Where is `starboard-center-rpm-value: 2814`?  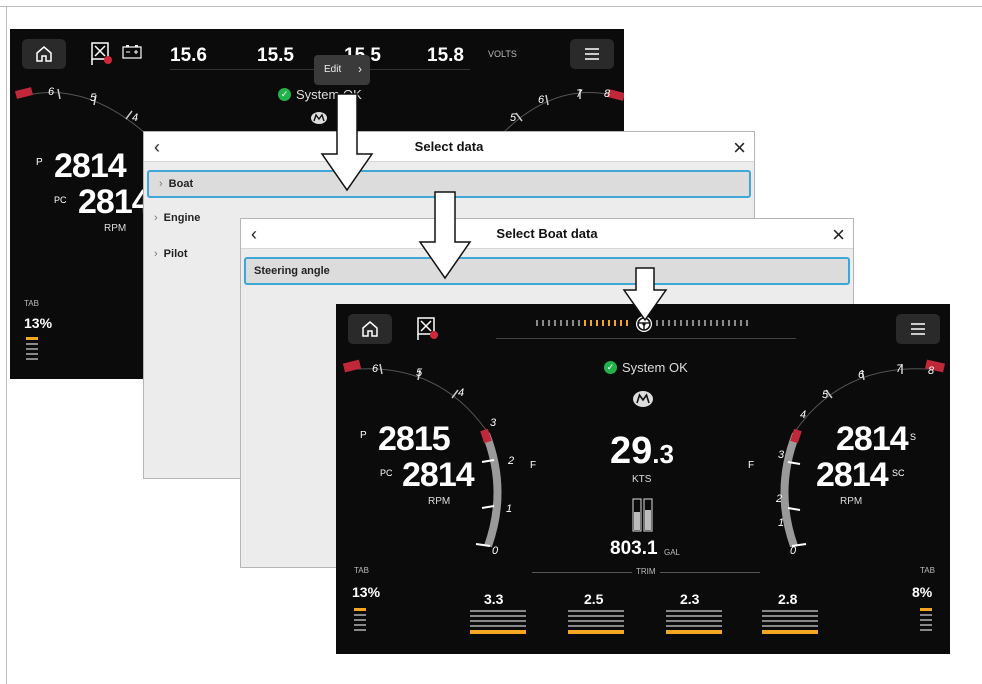
starboard-center-rpm-value: 2814 is located at coordinates (852, 475).